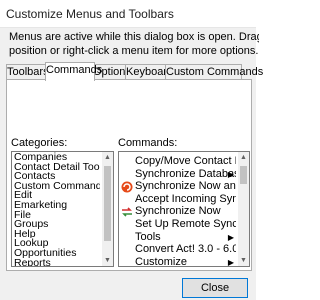 The width and height of the screenshot is (320, 300). Describe the element at coordinates (39, 143) in the screenshot. I see `categories-label: Categories:` at that location.